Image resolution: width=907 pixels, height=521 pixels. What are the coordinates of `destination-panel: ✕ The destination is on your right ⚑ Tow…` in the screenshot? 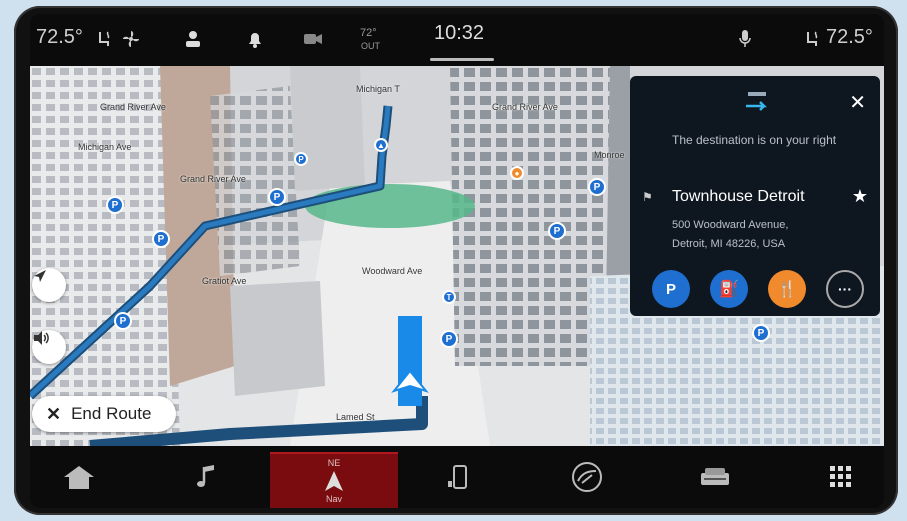 It's located at (755, 196).